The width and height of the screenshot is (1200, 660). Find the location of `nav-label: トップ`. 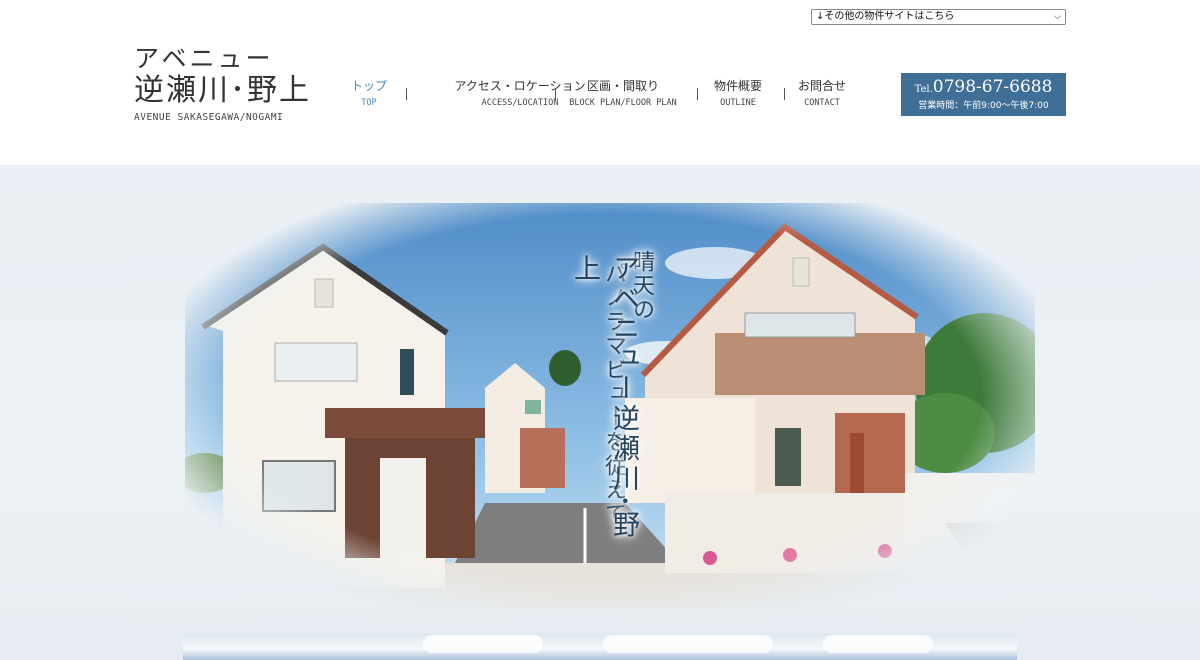

nav-label: トップ is located at coordinates (368, 86).